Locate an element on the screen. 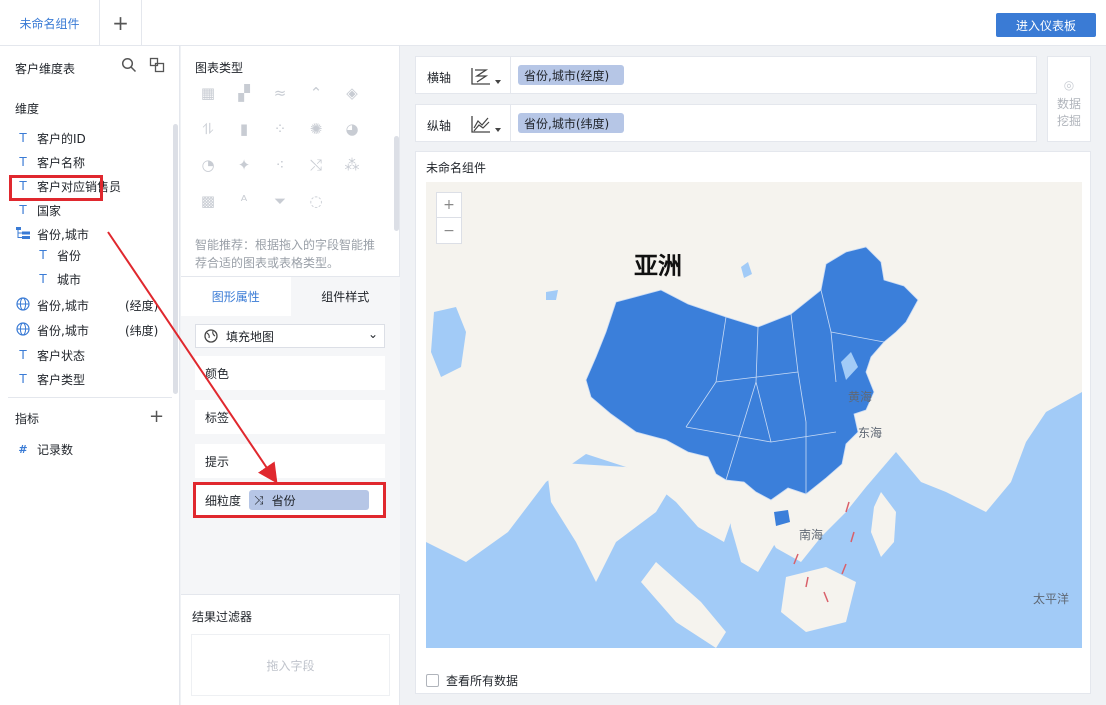 The width and height of the screenshot is (1106, 705). line-chart-icon: ≈ is located at coordinates (280, 93).